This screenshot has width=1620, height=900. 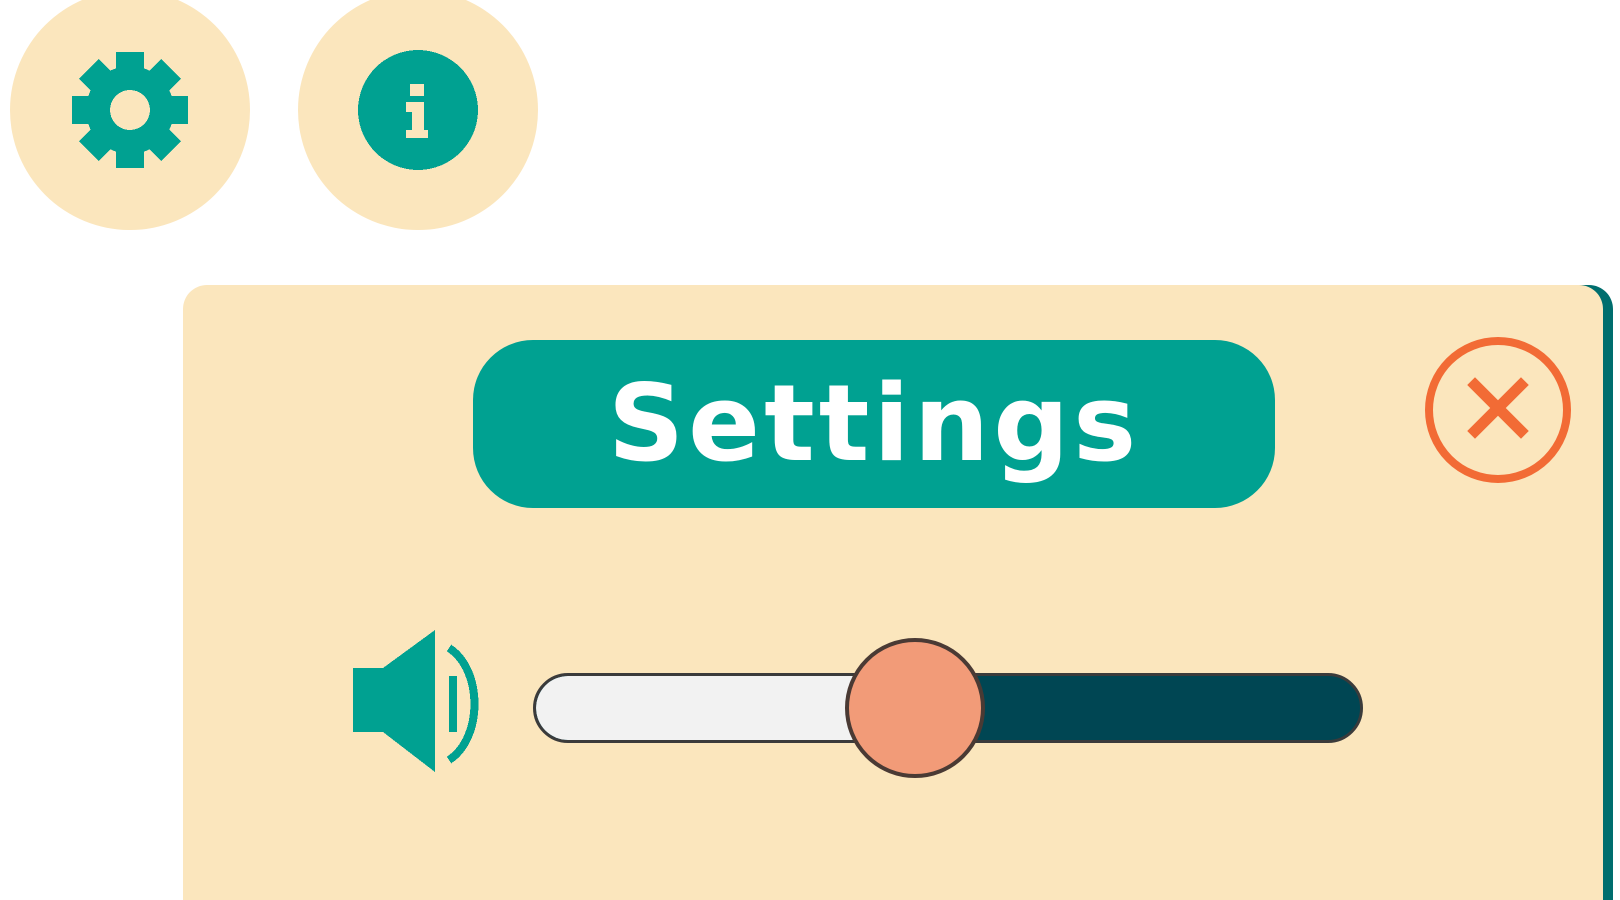 I want to click on page-title: Settings, so click(x=874, y=423).